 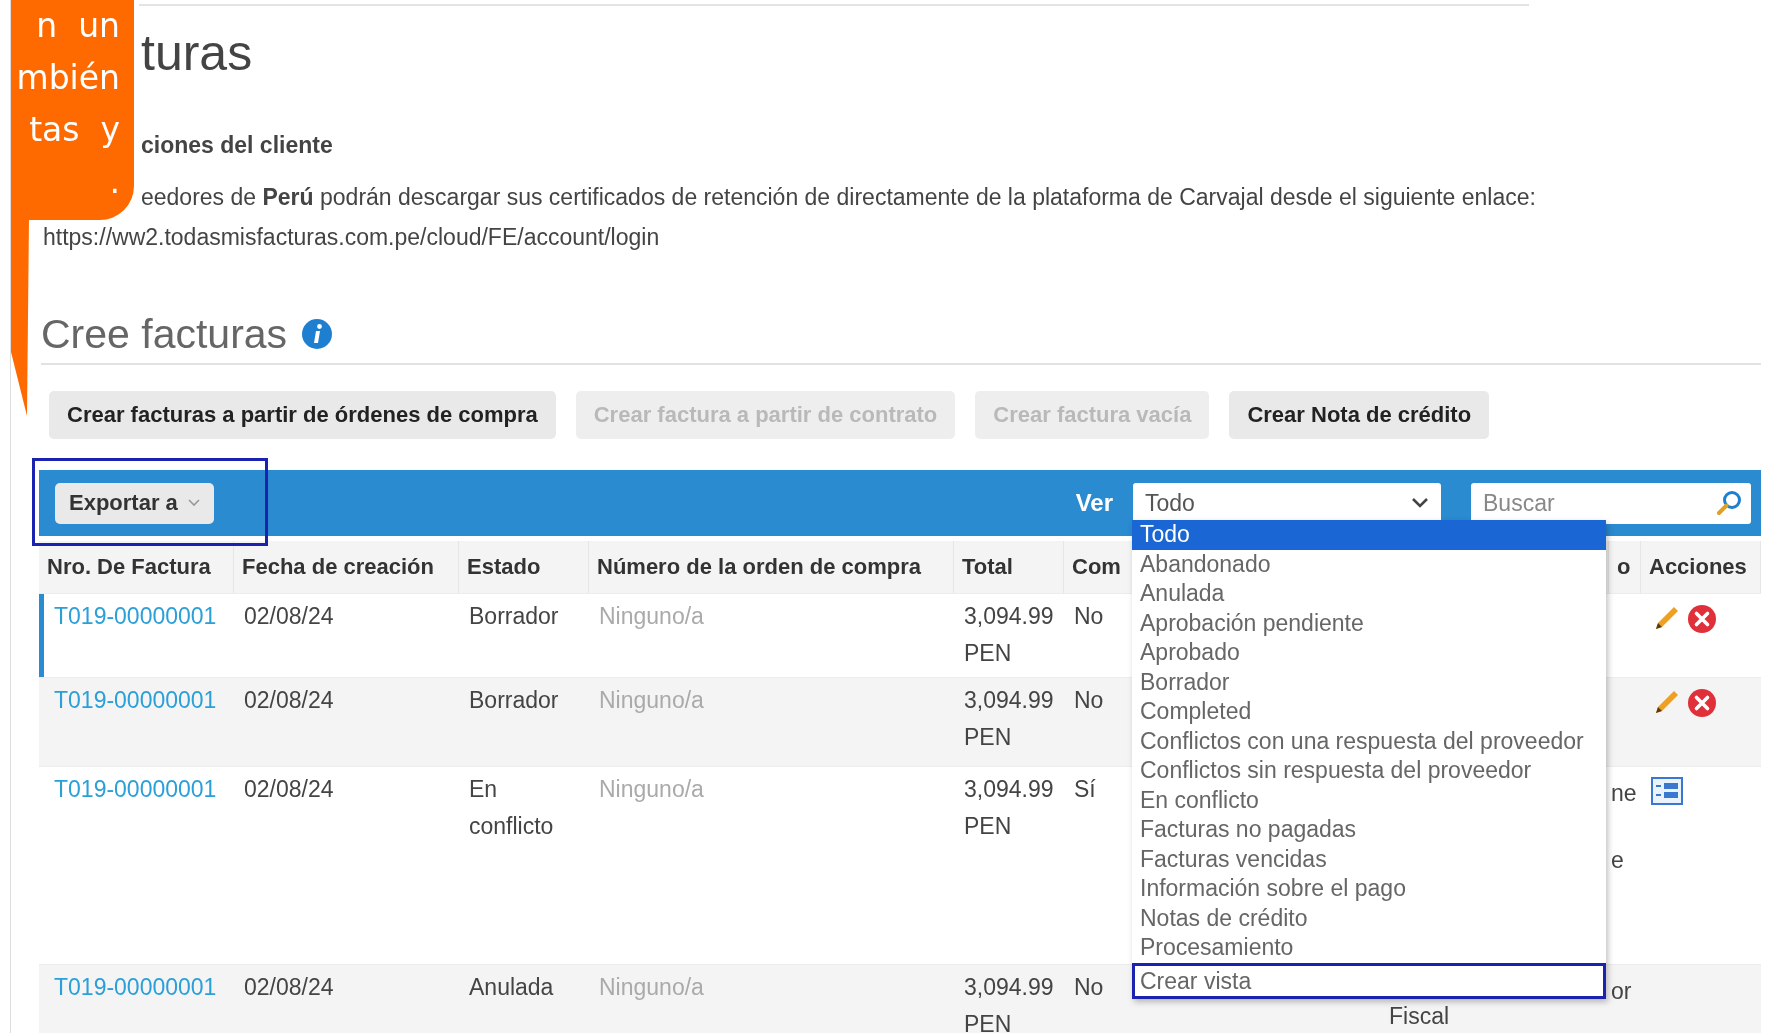 I want to click on callout-text: n un, so click(x=77, y=26).